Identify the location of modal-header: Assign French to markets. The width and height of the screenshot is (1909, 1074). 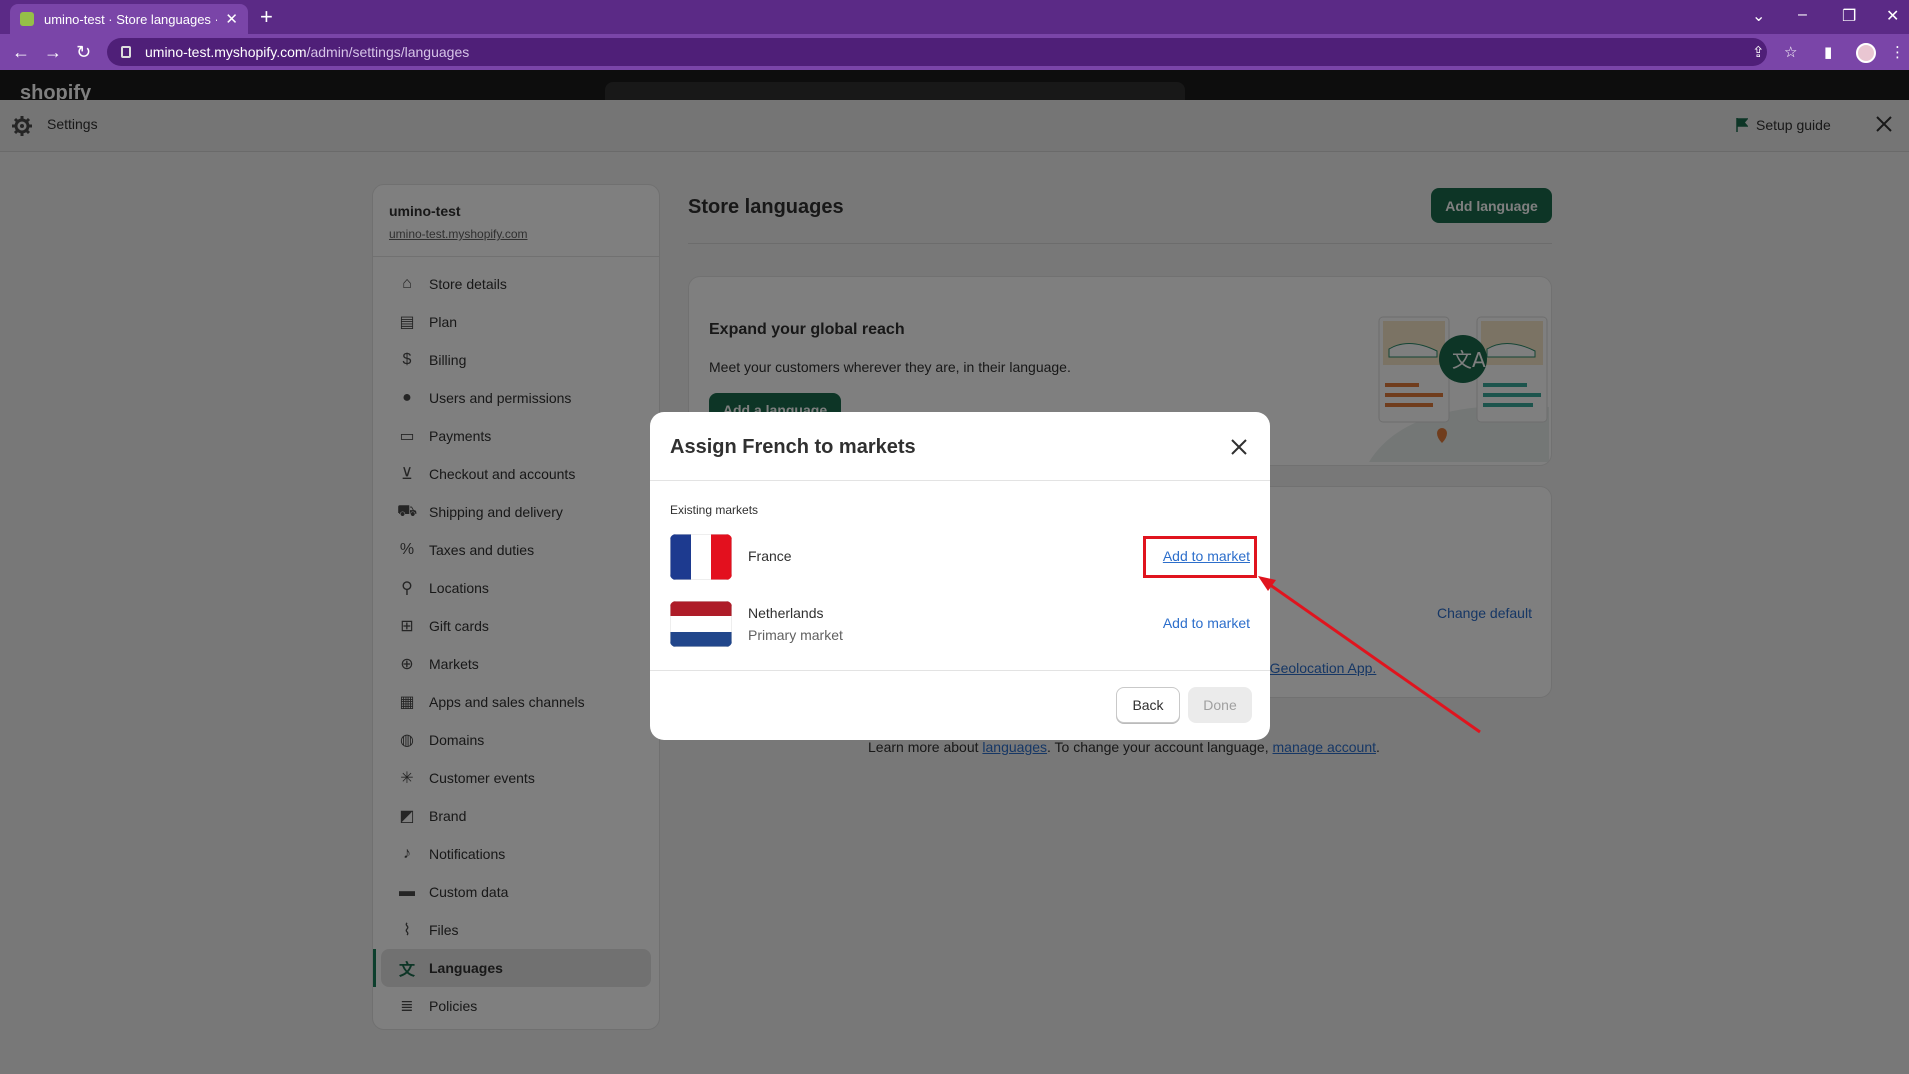
(960, 446).